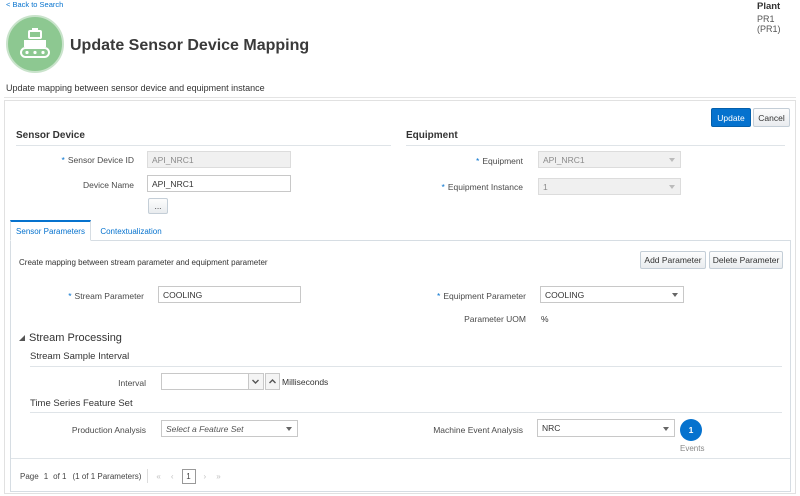 The width and height of the screenshot is (800, 496). What do you see at coordinates (609, 159) in the screenshot?
I see `equipment-select: API_NRC1` at bounding box center [609, 159].